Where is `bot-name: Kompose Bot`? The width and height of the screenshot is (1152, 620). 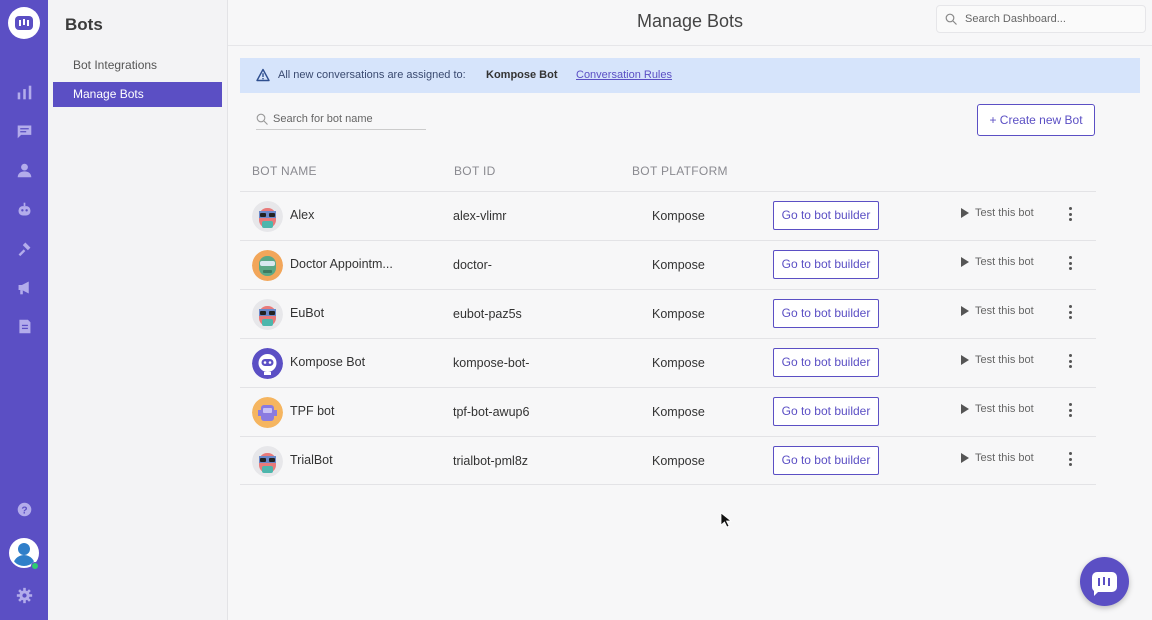 bot-name: Kompose Bot is located at coordinates (328, 362).